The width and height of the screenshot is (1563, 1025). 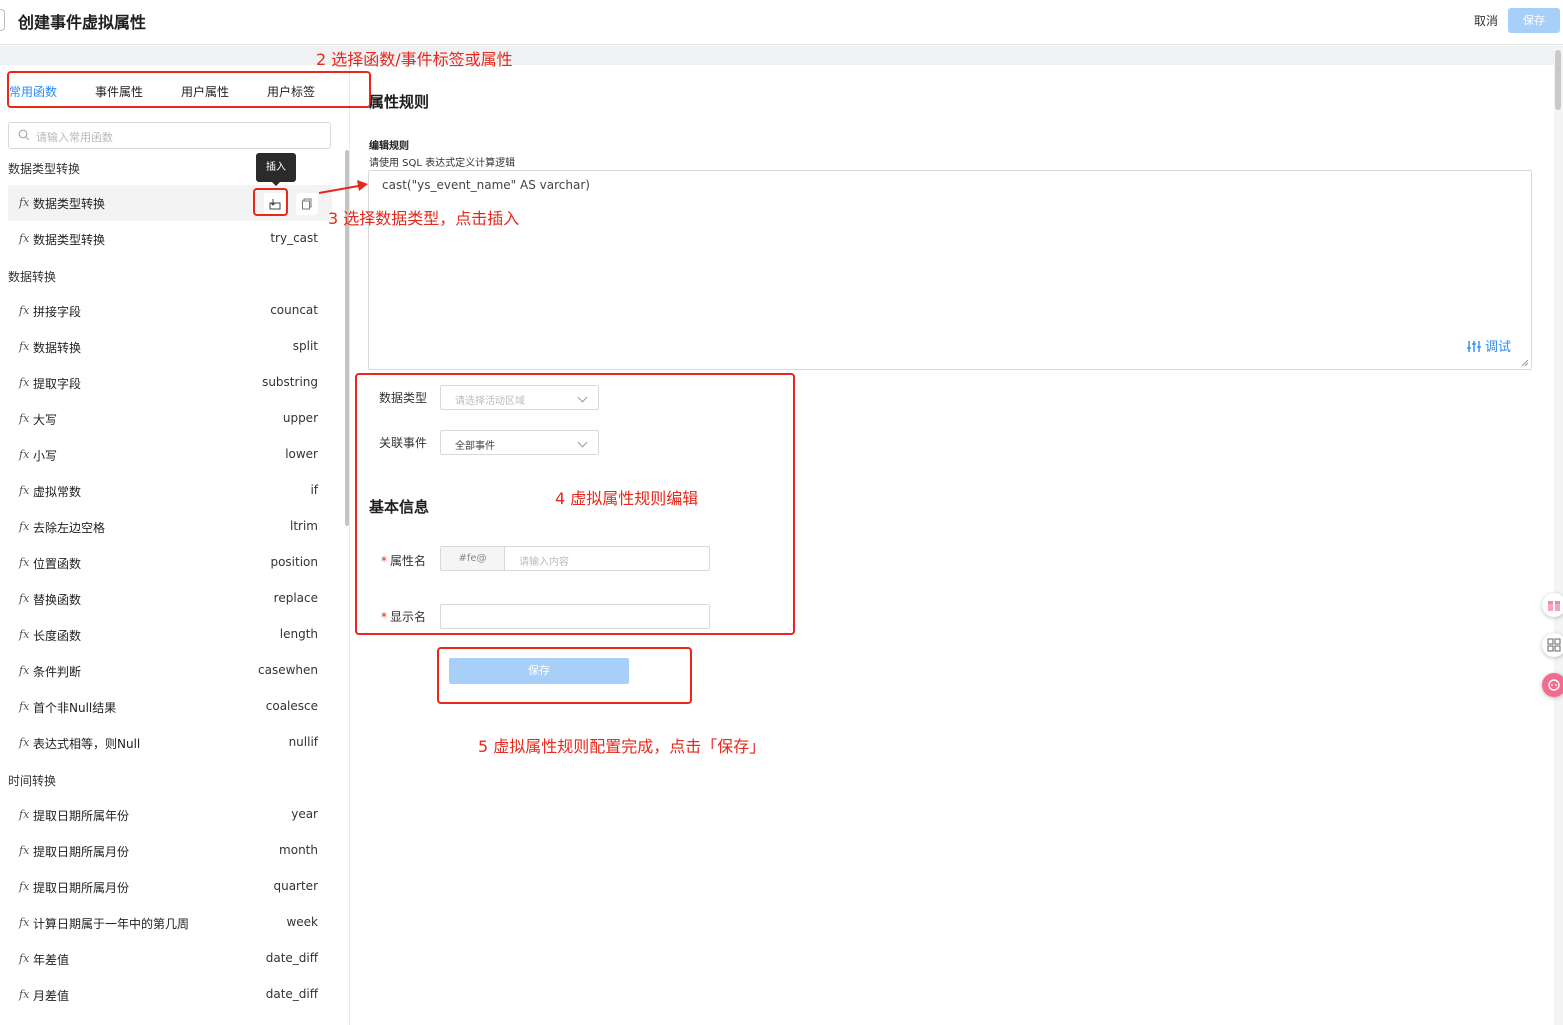 What do you see at coordinates (304, 814) in the screenshot?
I see `function-keyword: year` at bounding box center [304, 814].